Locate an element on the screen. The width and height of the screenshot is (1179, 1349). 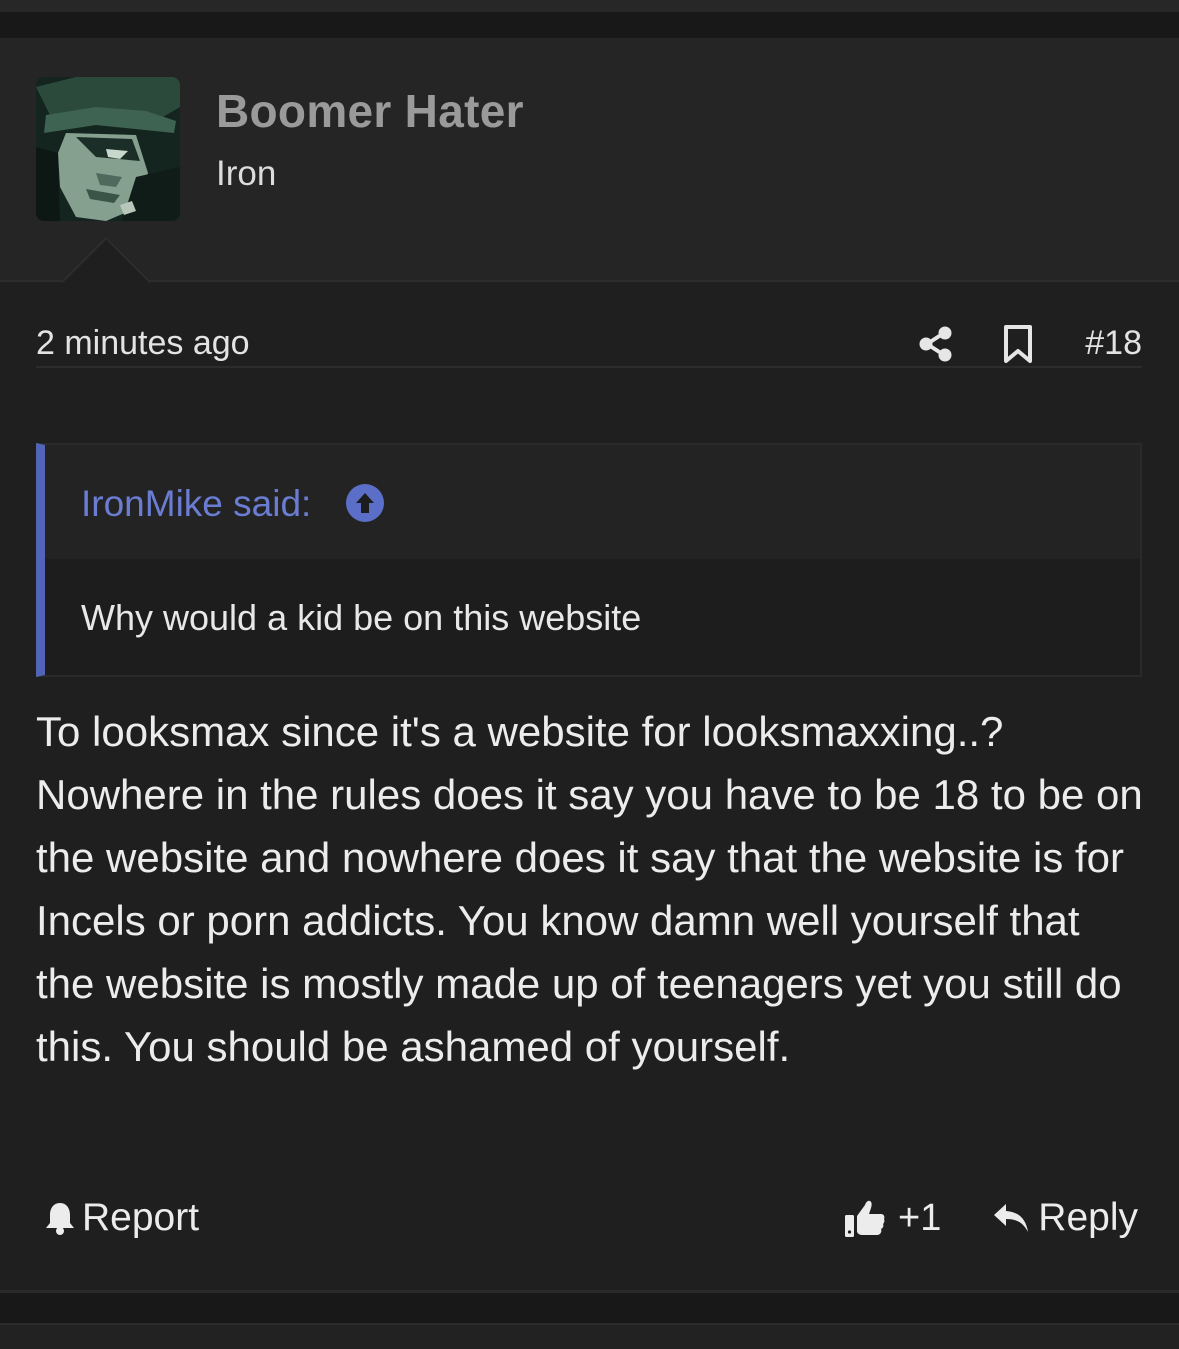
bell-icon is located at coordinates (60, 1218).